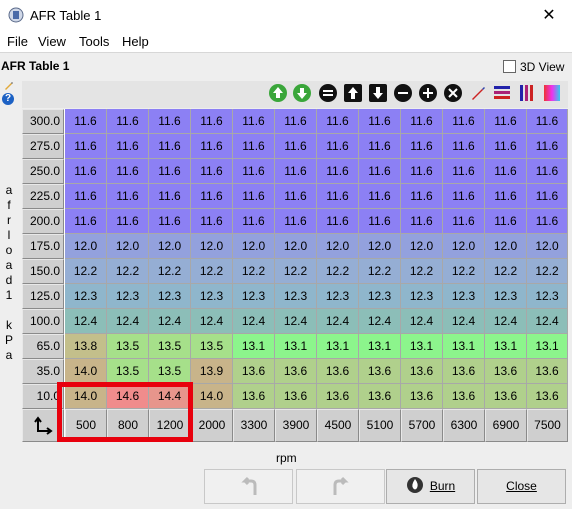 The height and width of the screenshot is (509, 572). I want to click on row-header: 150.0, so click(43, 271).